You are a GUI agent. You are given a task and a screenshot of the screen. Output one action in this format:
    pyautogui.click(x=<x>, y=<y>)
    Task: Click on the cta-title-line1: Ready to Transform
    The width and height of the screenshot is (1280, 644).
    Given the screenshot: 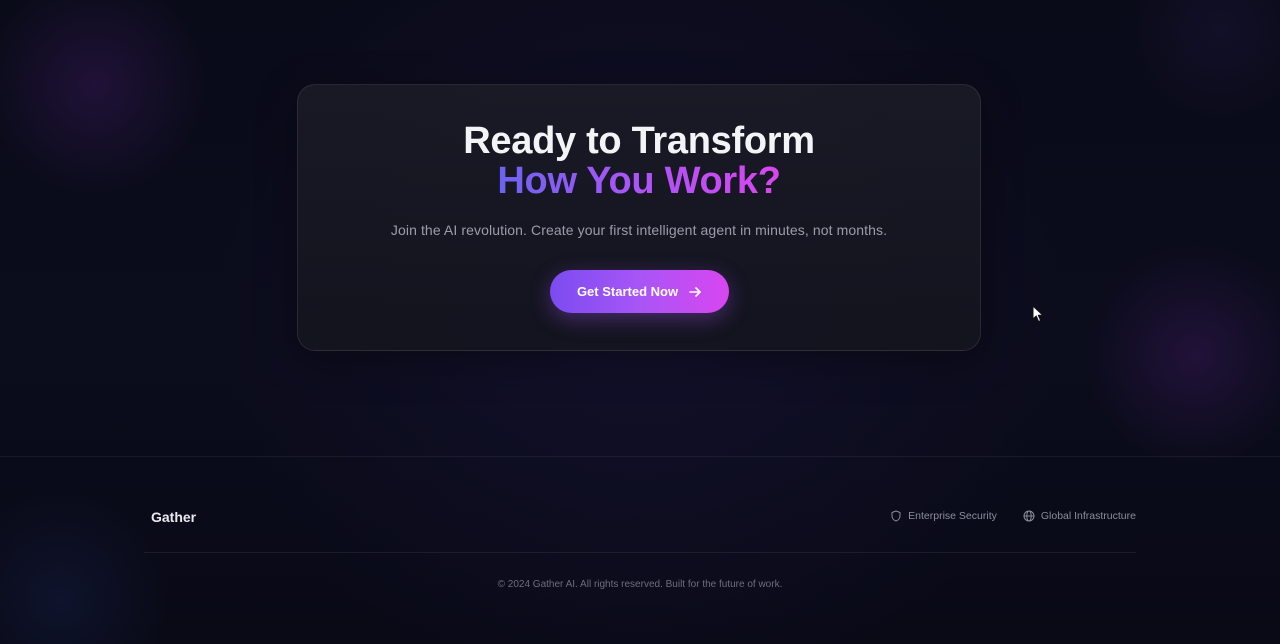 What is the action you would take?
    pyautogui.click(x=639, y=141)
    